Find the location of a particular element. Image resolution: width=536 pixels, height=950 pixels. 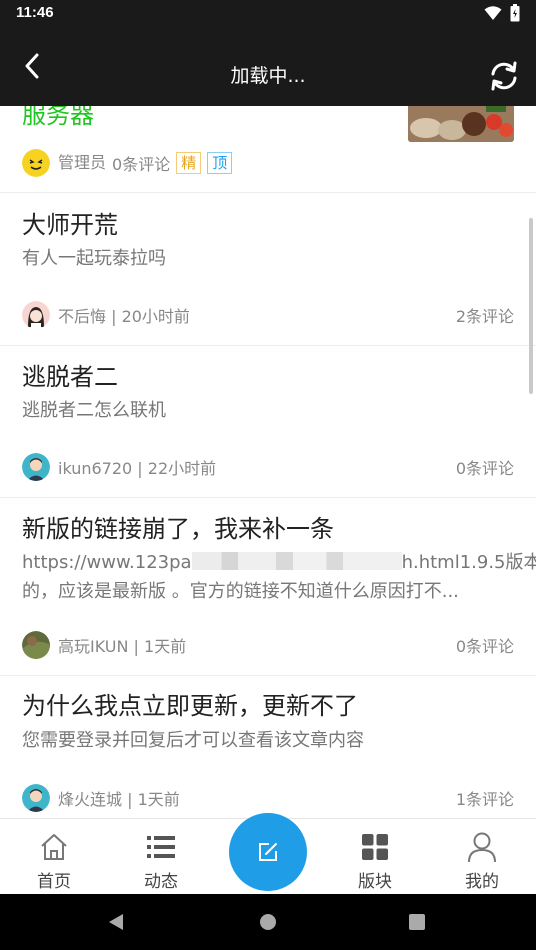

post-author-time: 不后悔 | 20小时前 is located at coordinates (124, 316).